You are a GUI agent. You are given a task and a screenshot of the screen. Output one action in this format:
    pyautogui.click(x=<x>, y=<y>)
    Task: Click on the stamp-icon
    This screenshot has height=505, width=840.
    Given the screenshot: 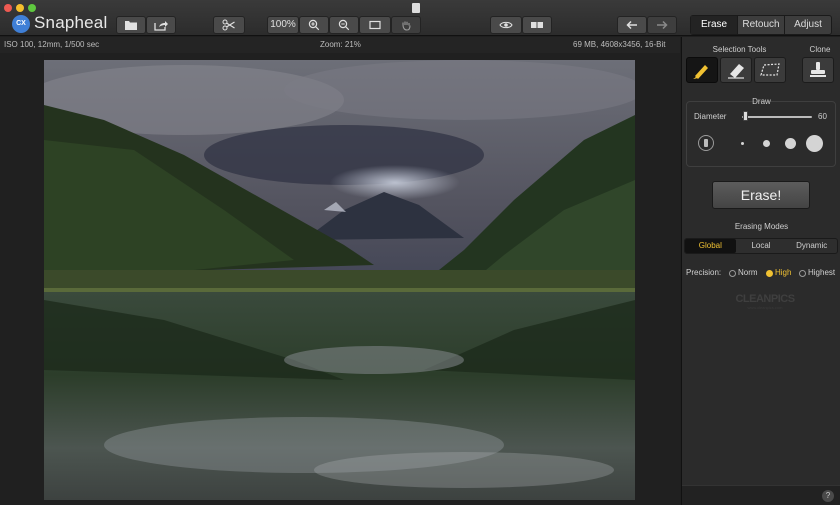 What is the action you would take?
    pyautogui.click(x=818, y=69)
    